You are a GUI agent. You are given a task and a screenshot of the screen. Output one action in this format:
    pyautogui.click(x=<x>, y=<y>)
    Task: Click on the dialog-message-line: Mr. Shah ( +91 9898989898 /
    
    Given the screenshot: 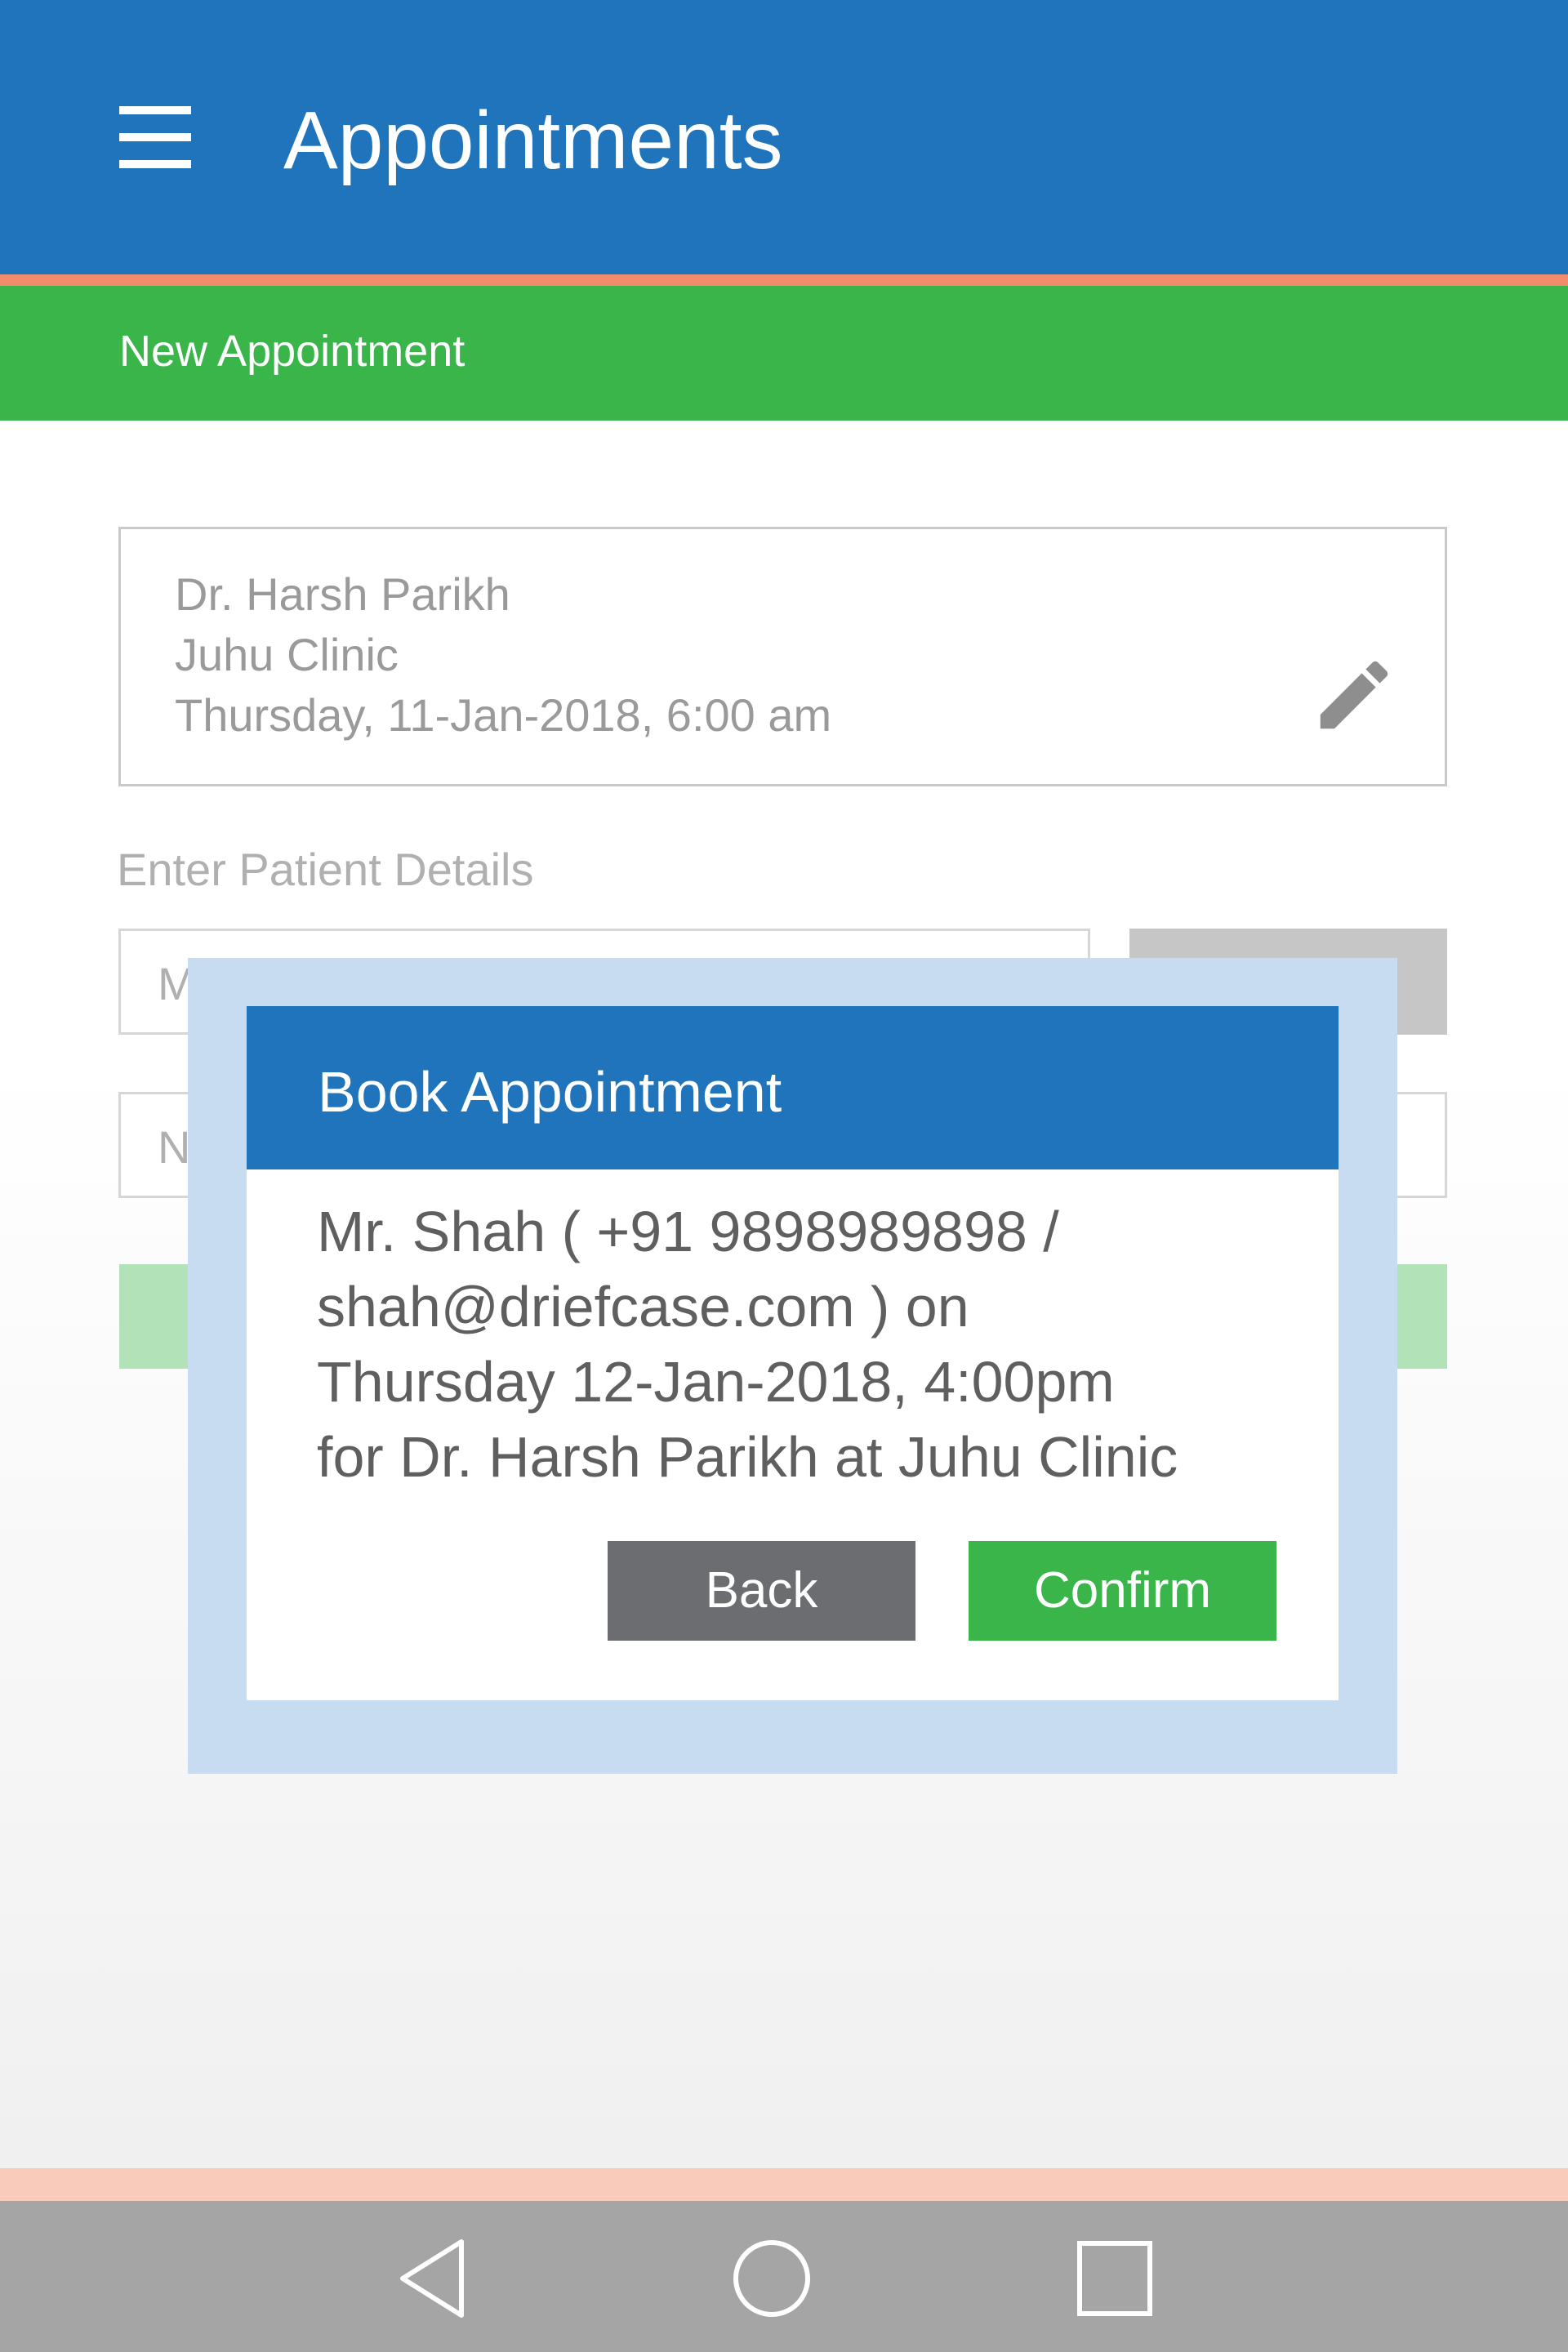 What is the action you would take?
    pyautogui.click(x=688, y=1231)
    